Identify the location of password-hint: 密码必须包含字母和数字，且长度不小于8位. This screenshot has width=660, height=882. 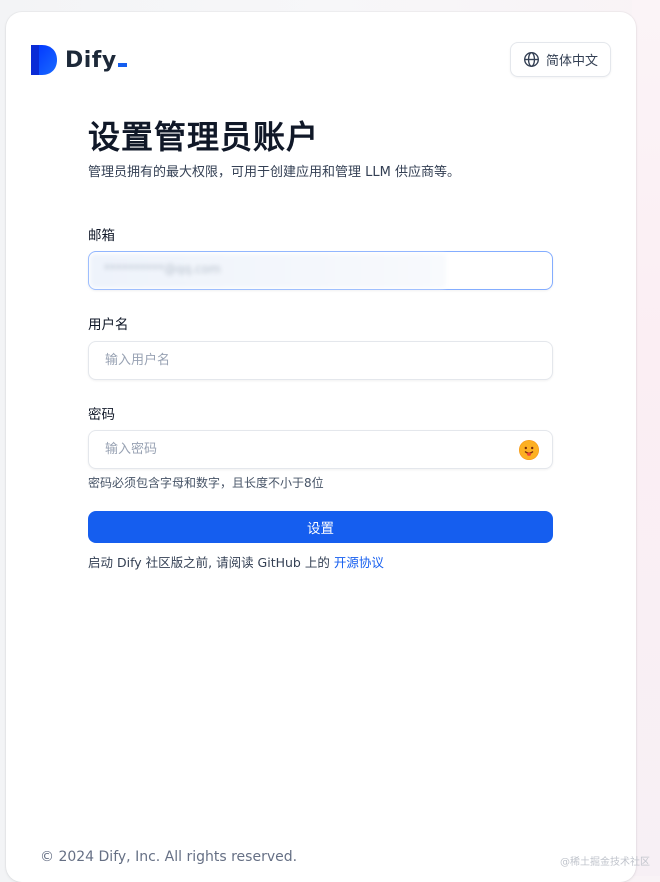
(206, 483).